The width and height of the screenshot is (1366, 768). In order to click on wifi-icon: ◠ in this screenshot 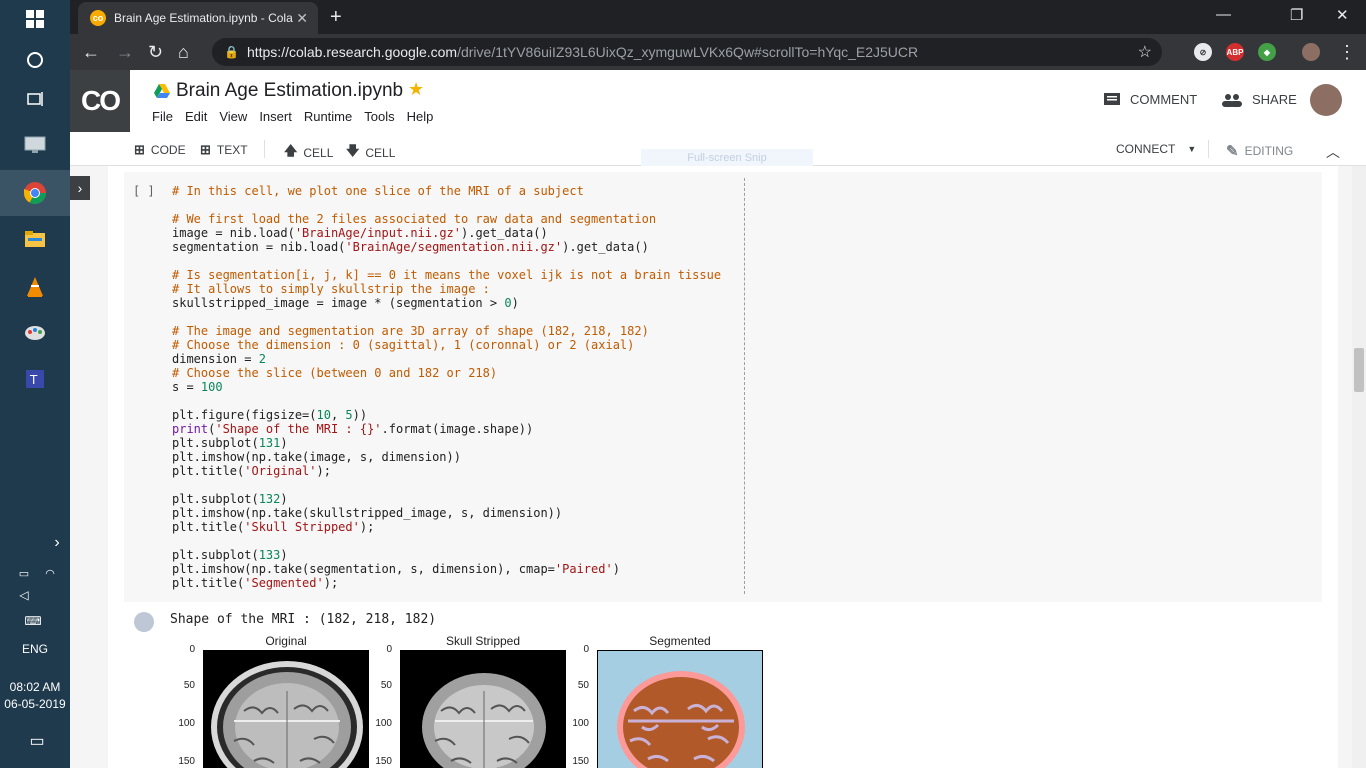, I will do `click(50, 573)`.